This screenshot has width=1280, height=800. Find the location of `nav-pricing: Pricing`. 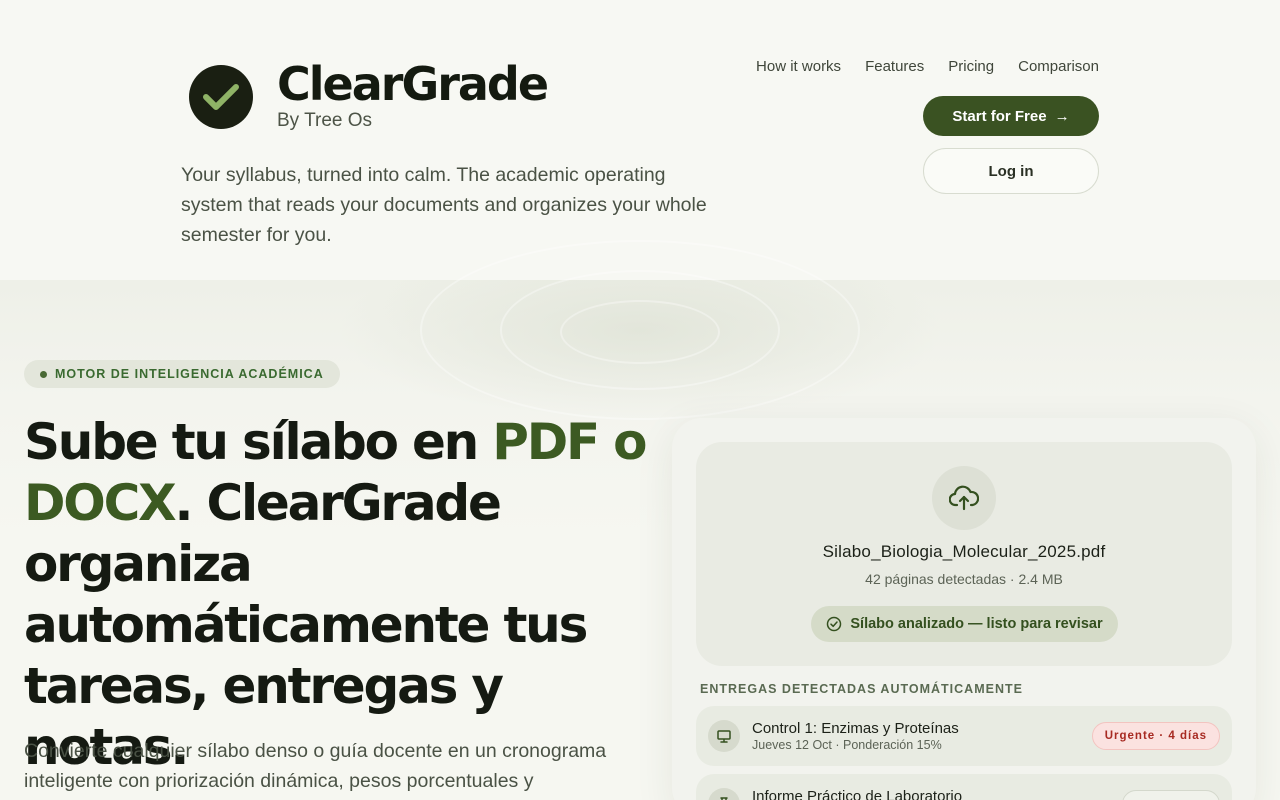

nav-pricing: Pricing is located at coordinates (971, 67).